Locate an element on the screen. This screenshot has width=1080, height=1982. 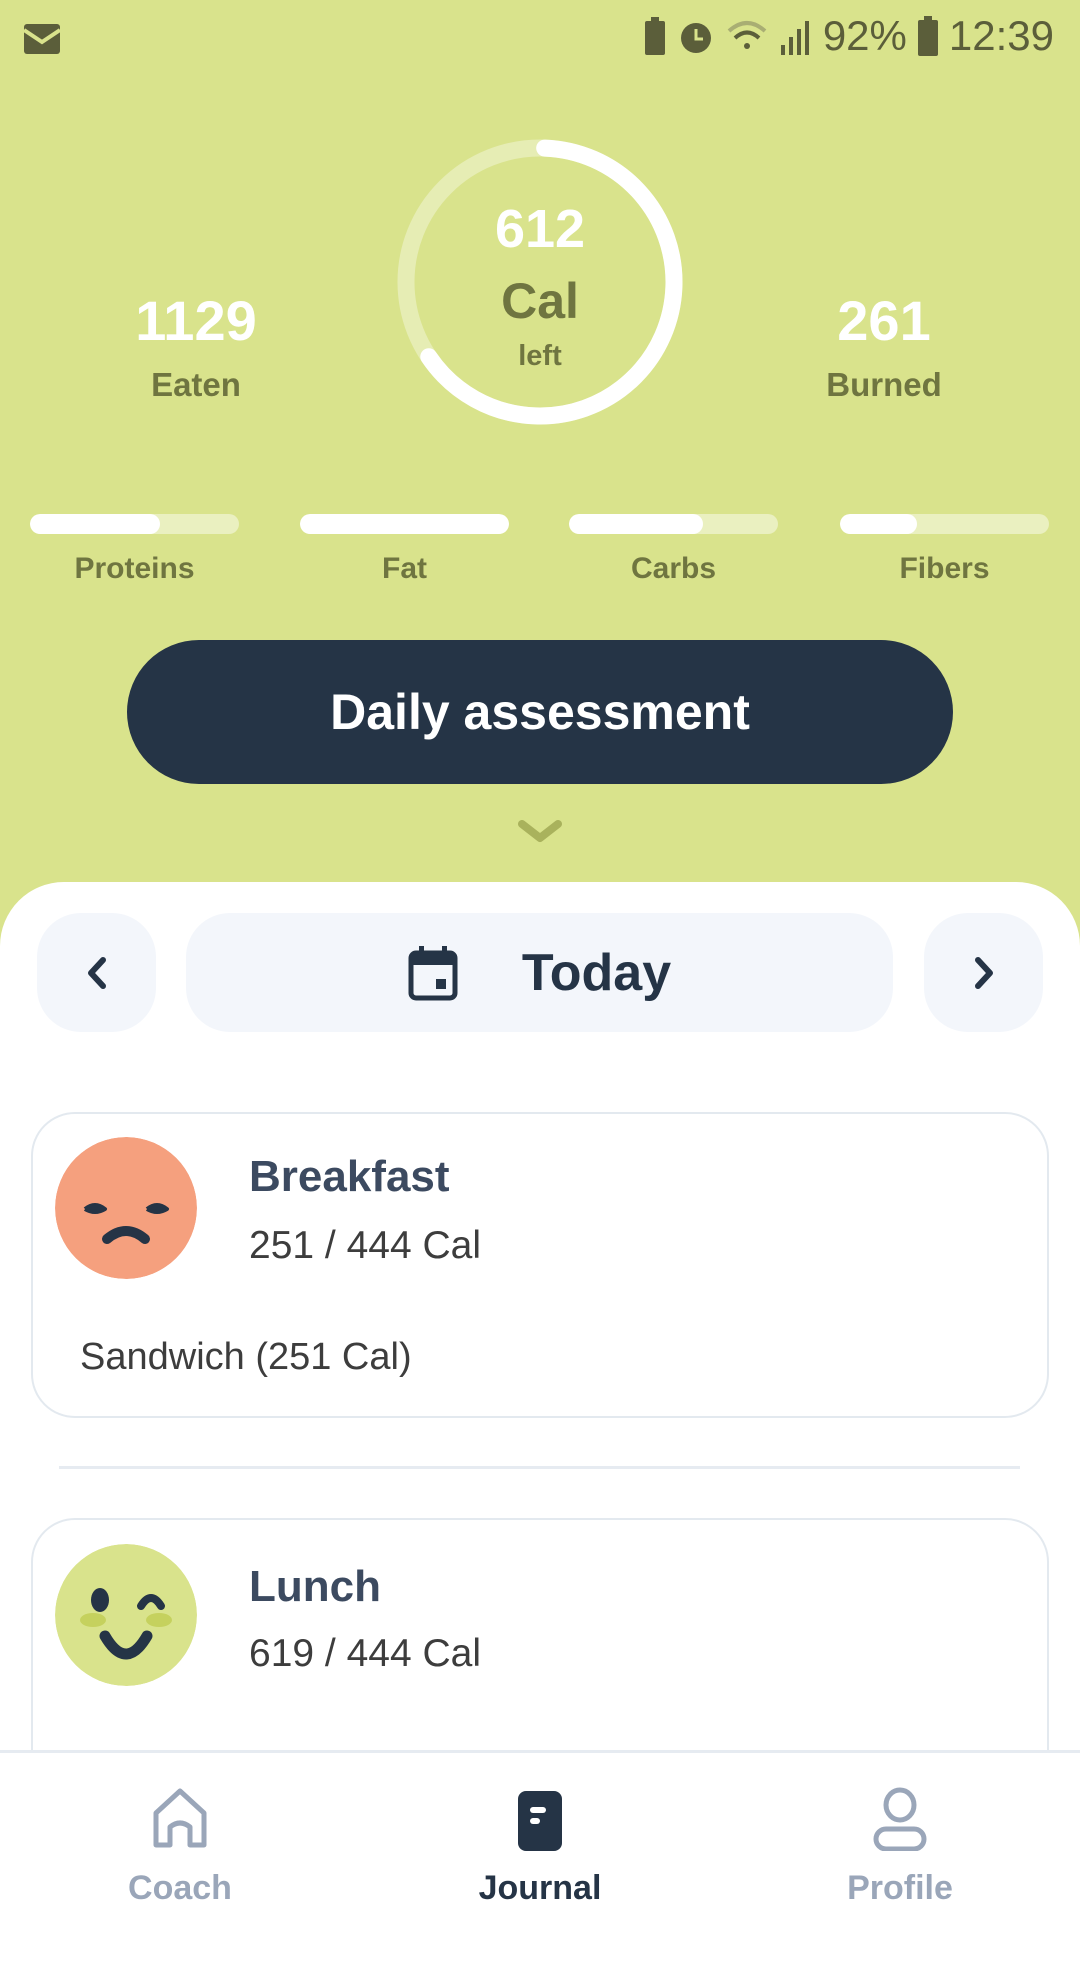
date-label: Today is located at coordinates (596, 972).